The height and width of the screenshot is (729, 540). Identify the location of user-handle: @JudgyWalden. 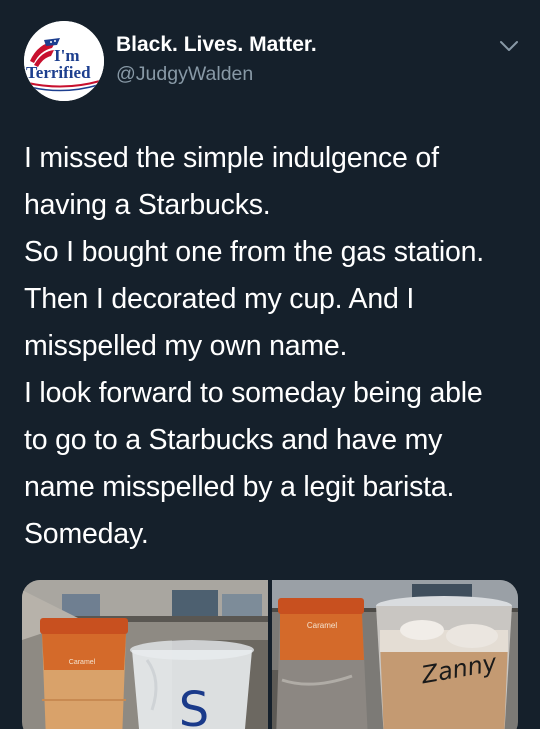
(184, 74).